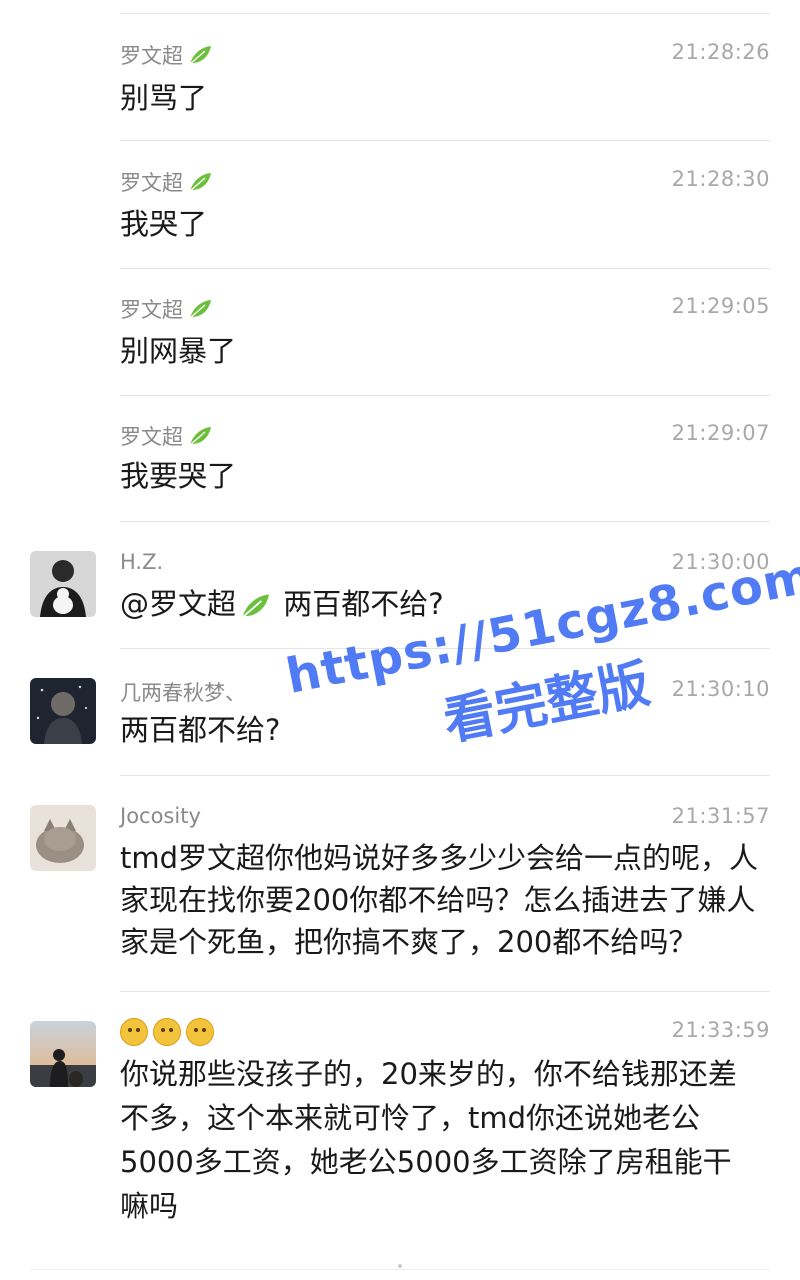 The image size is (800, 1280). Describe the element at coordinates (200, 730) in the screenshot. I see `message-text: 两百都不给?` at that location.